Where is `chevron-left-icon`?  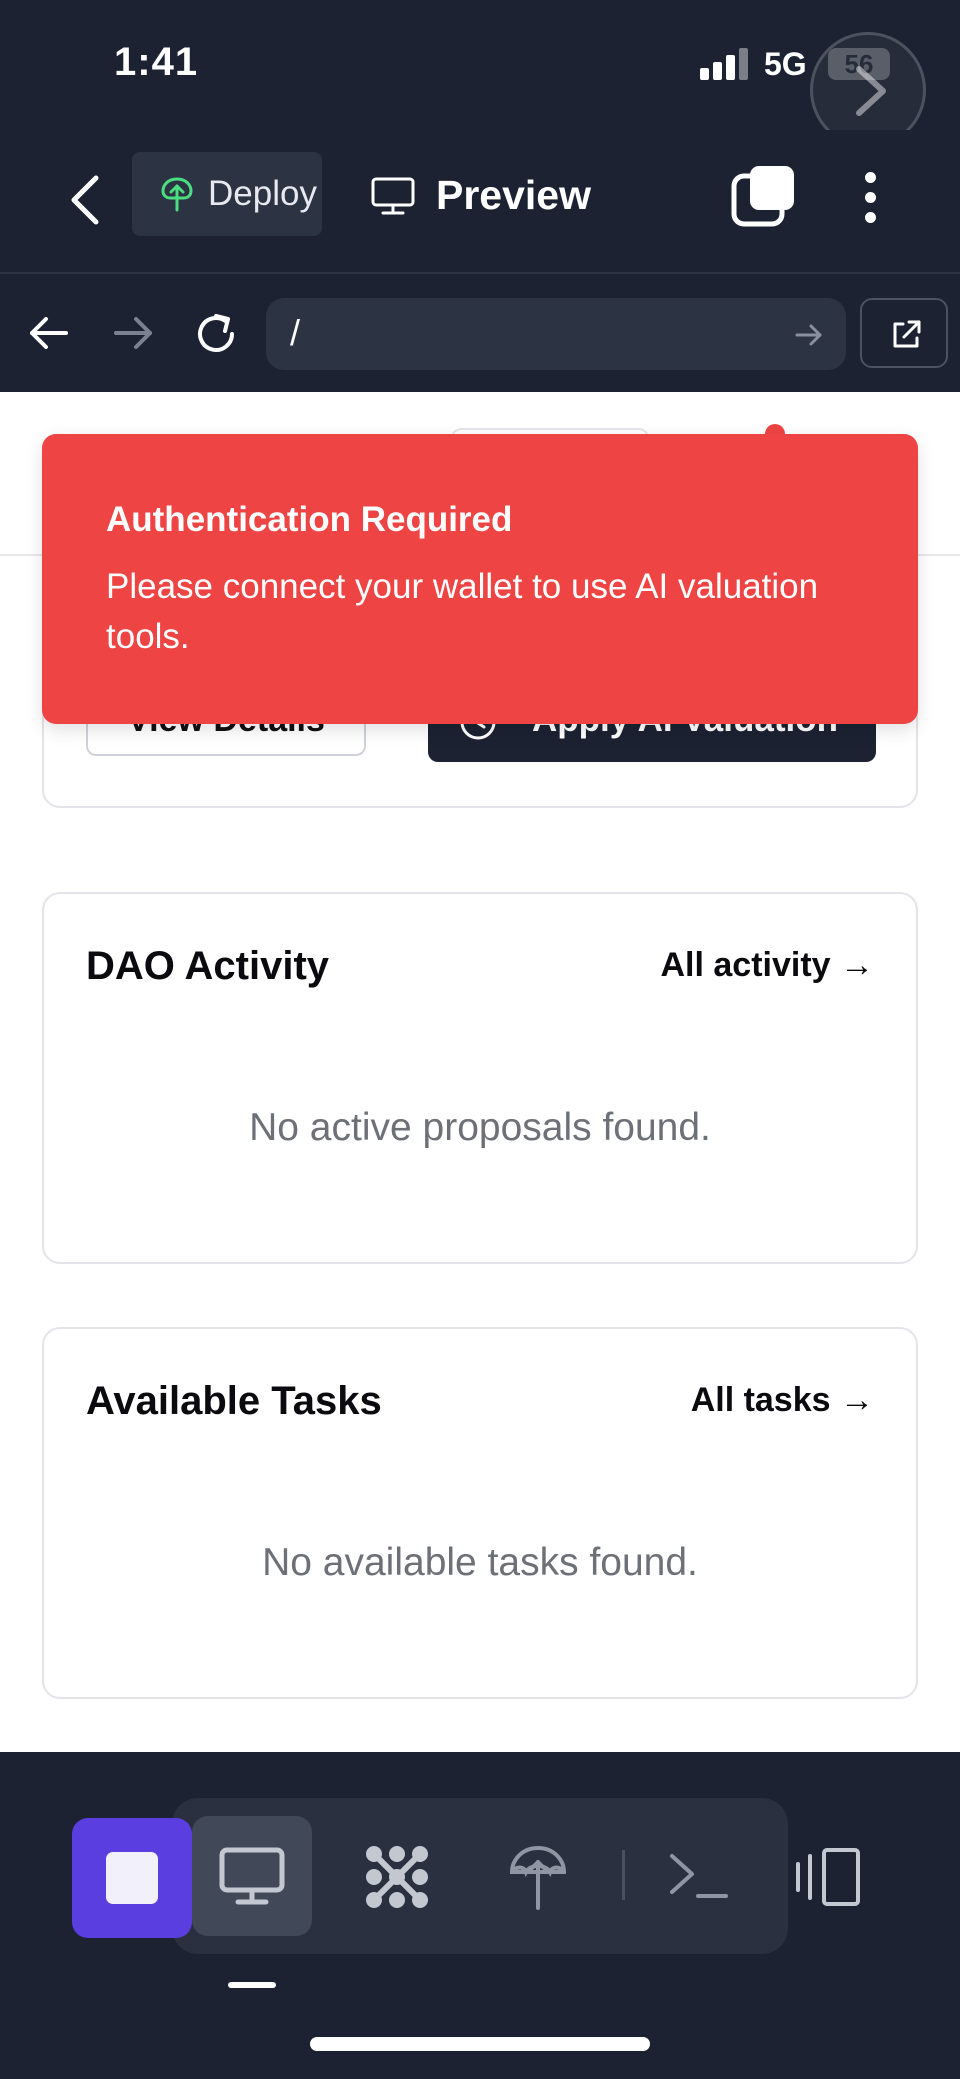
chevron-left-icon is located at coordinates (85, 200).